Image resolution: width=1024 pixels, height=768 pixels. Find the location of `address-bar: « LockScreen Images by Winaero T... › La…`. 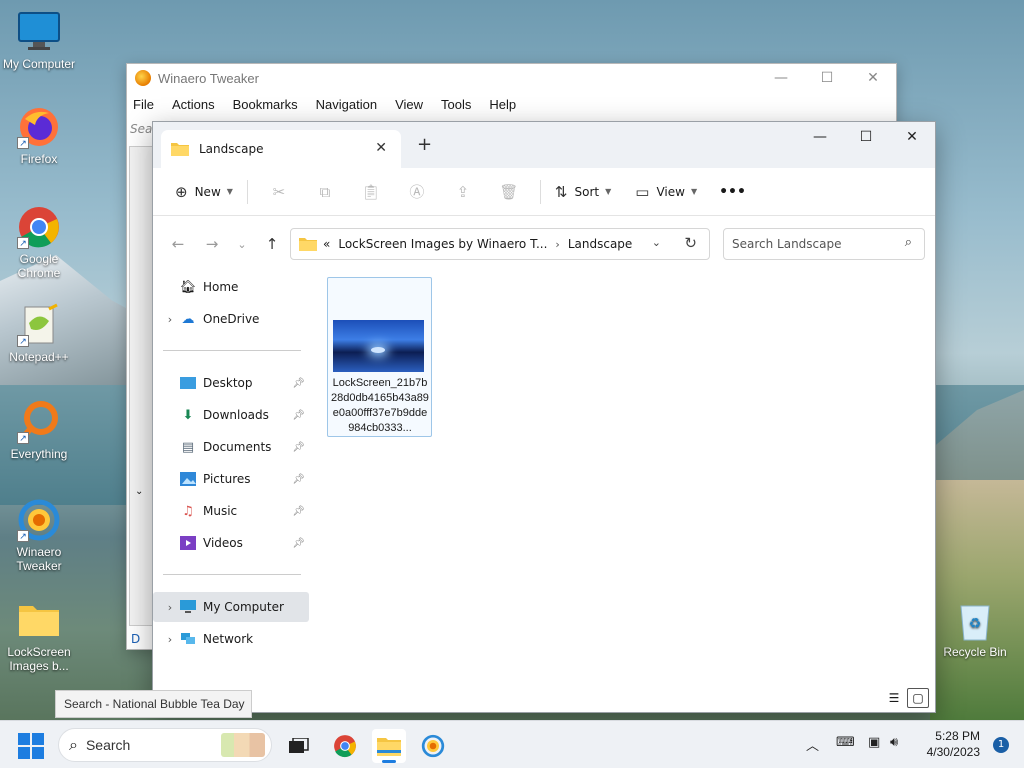

address-bar: « LockScreen Images by Winaero T... › La… is located at coordinates (500, 244).